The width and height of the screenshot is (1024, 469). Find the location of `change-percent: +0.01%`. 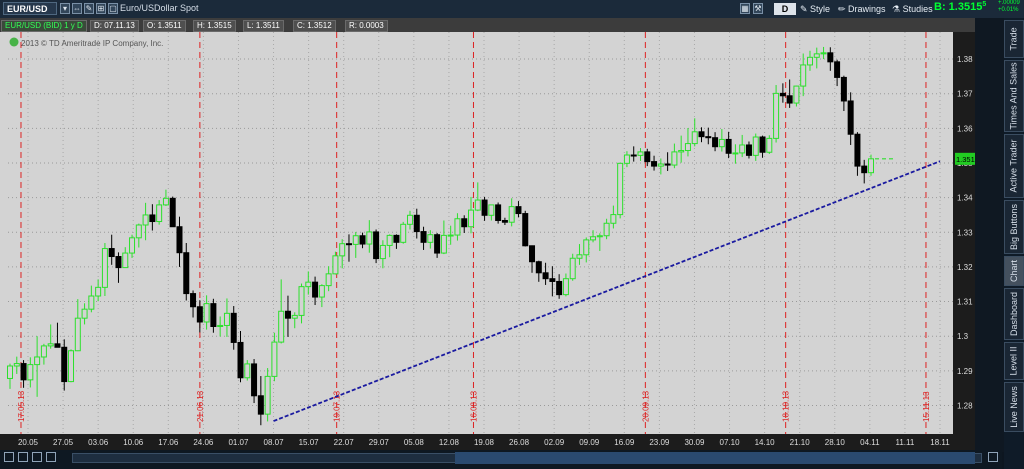

change-percent: +0.01% is located at coordinates (1008, 10).